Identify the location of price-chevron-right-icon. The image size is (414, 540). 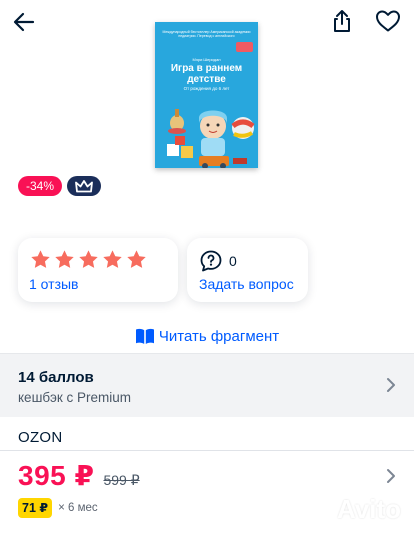
(391, 476).